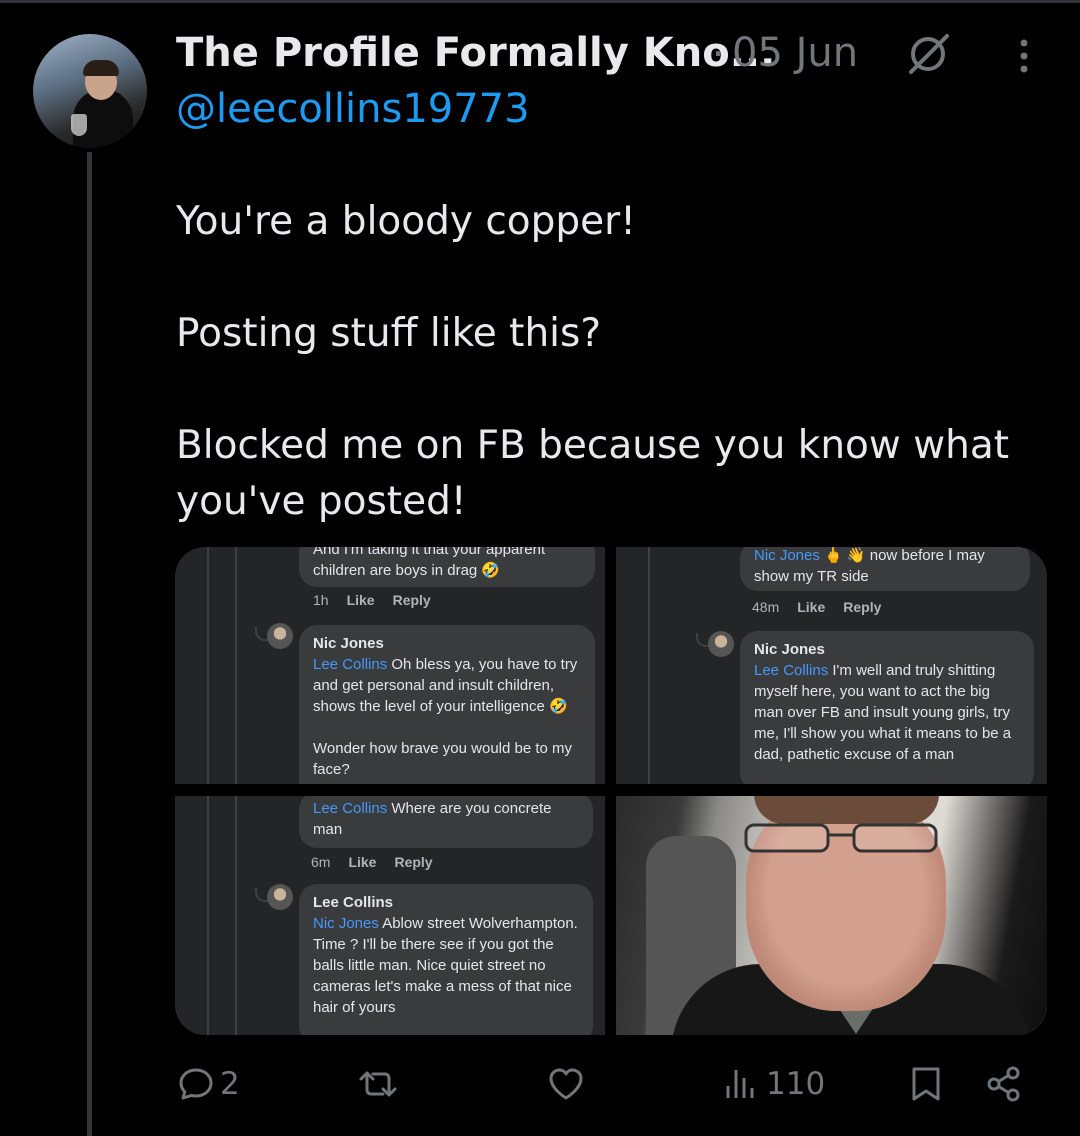 The image size is (1080, 1136). I want to click on avatar-glass, so click(79, 125).